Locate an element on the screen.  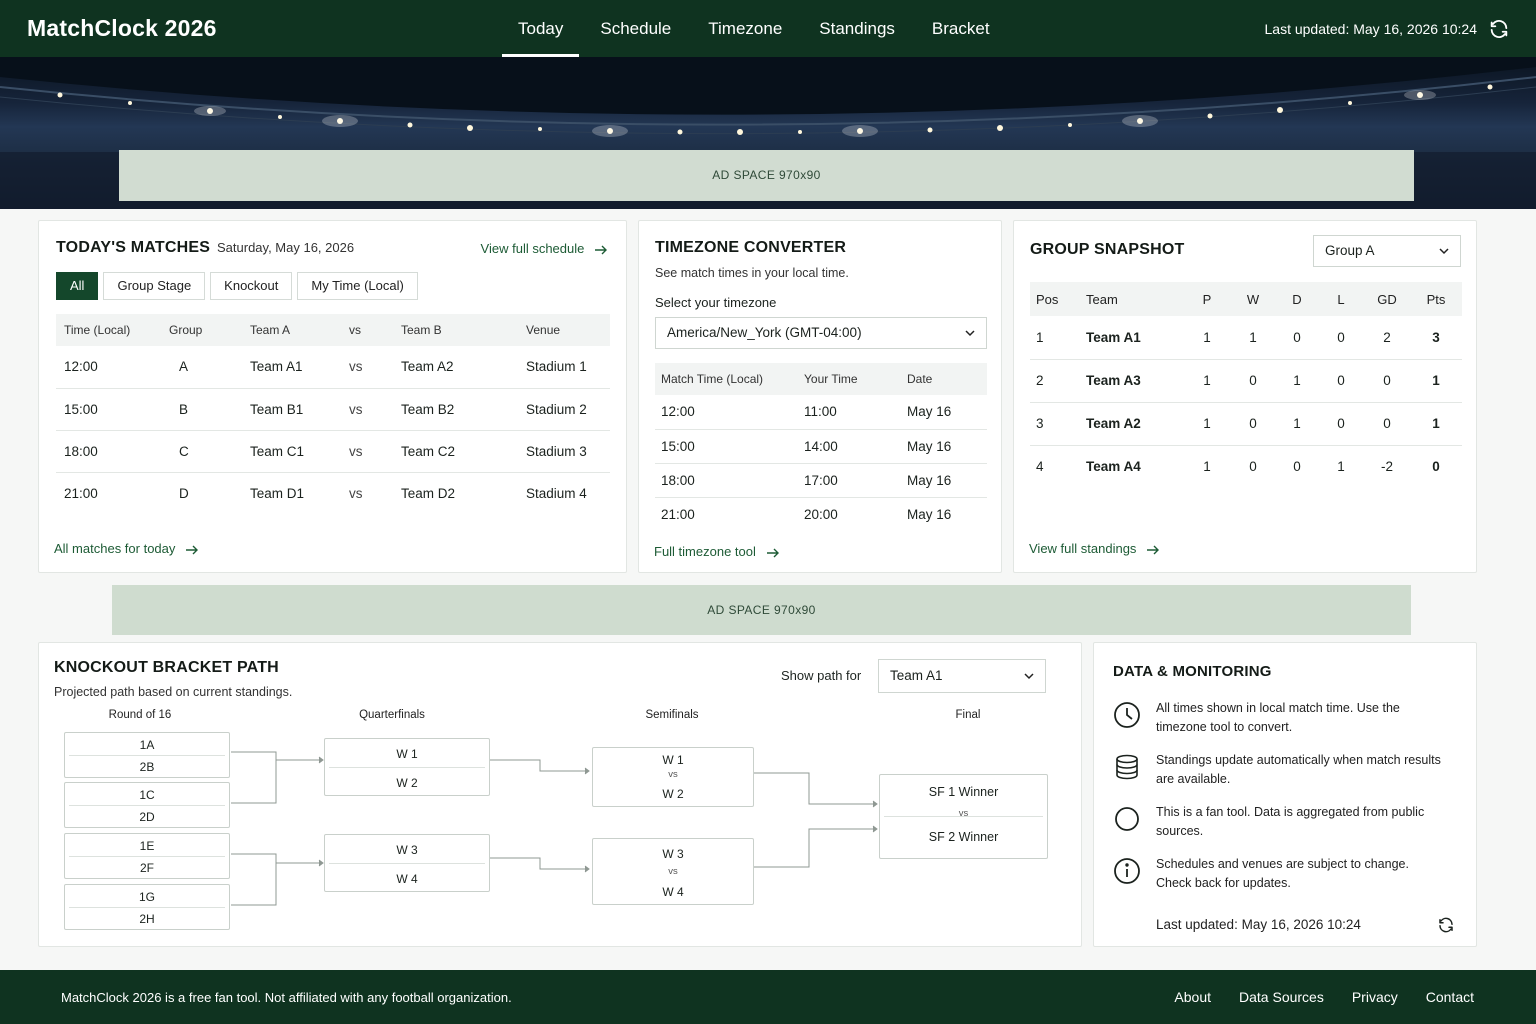
r16-match-2: 1C 2D is located at coordinates (147, 805).